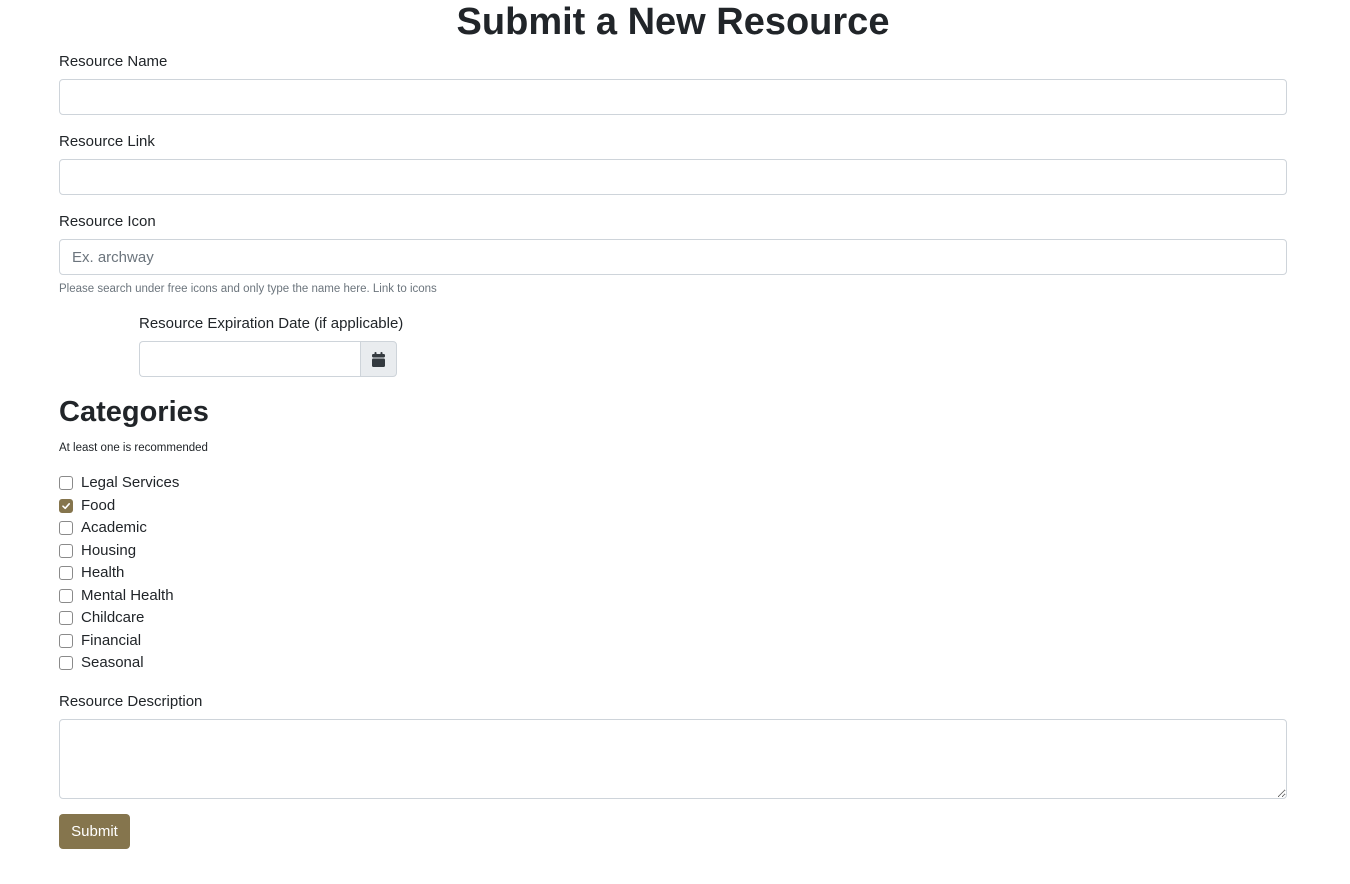  I want to click on resource-description-textarea, so click(673, 759).